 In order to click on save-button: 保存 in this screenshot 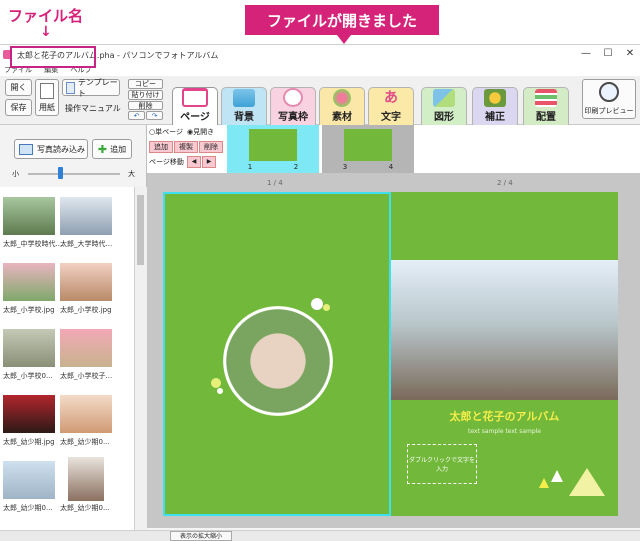, I will do `click(18, 107)`.